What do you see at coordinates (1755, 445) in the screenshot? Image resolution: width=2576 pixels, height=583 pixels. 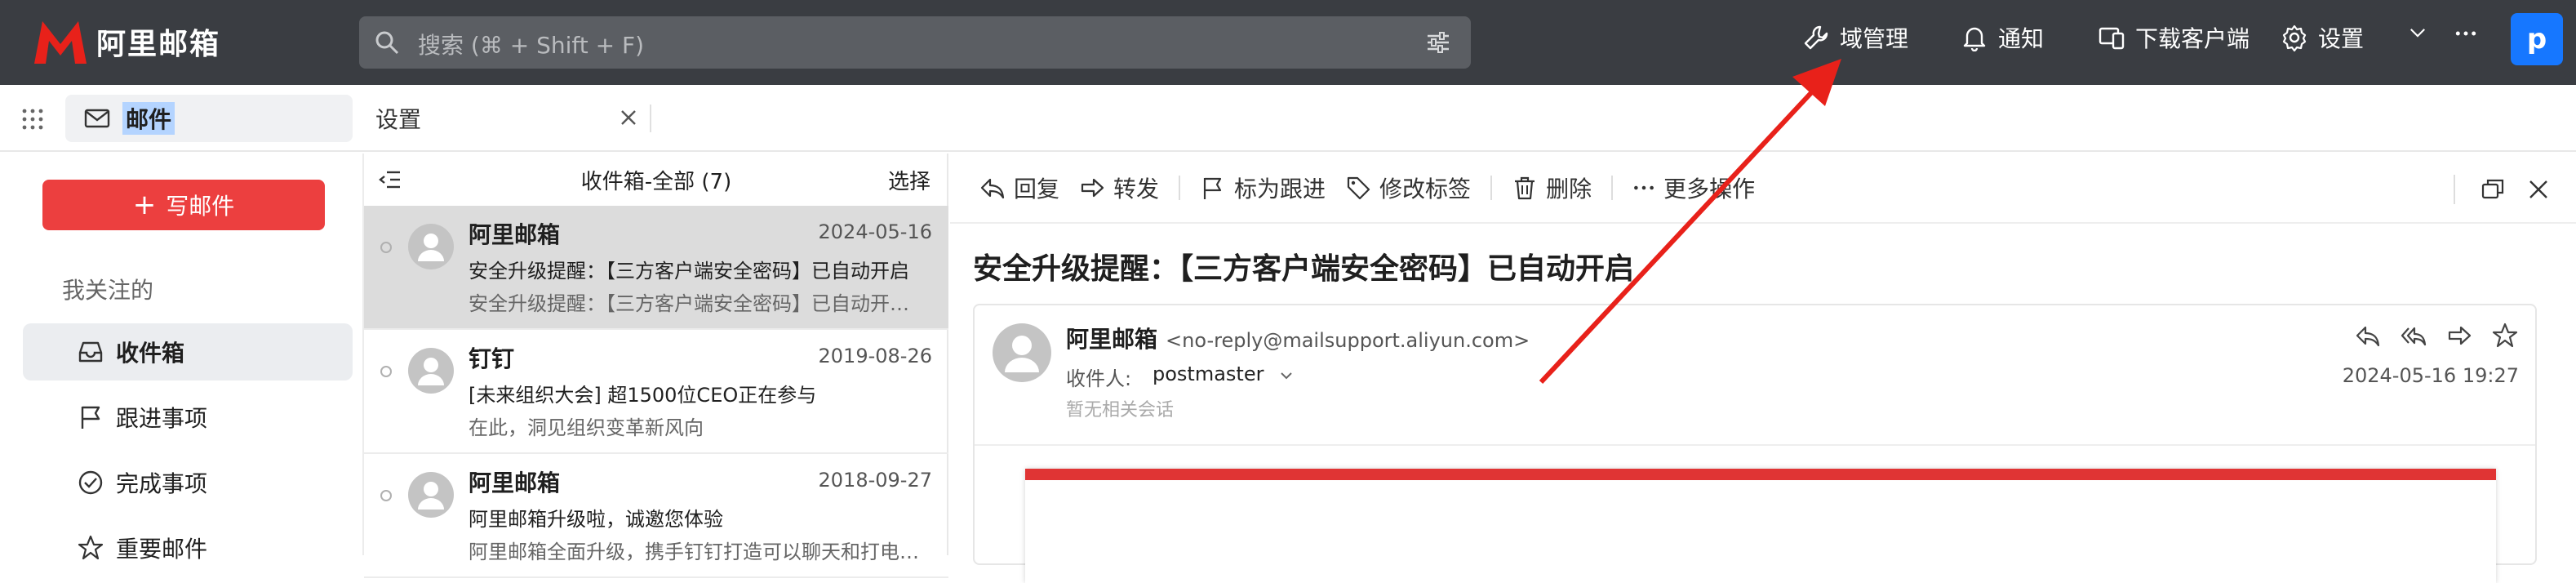 I see `card-divider` at bounding box center [1755, 445].